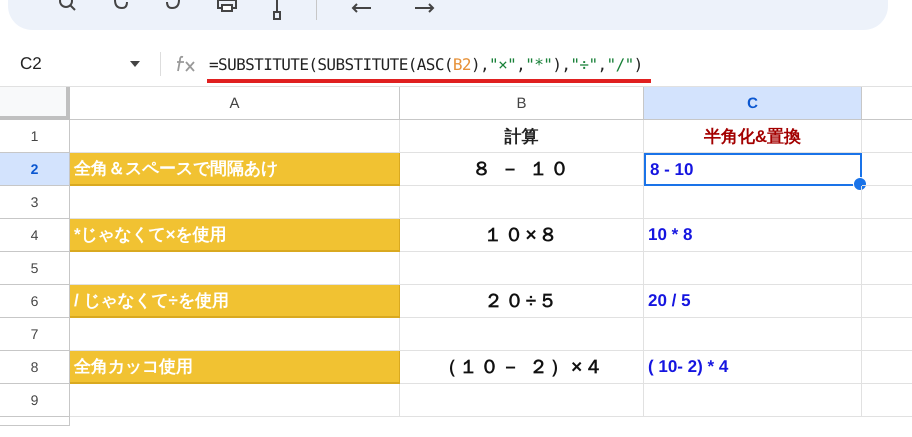  I want to click on column-header: A, so click(235, 103).